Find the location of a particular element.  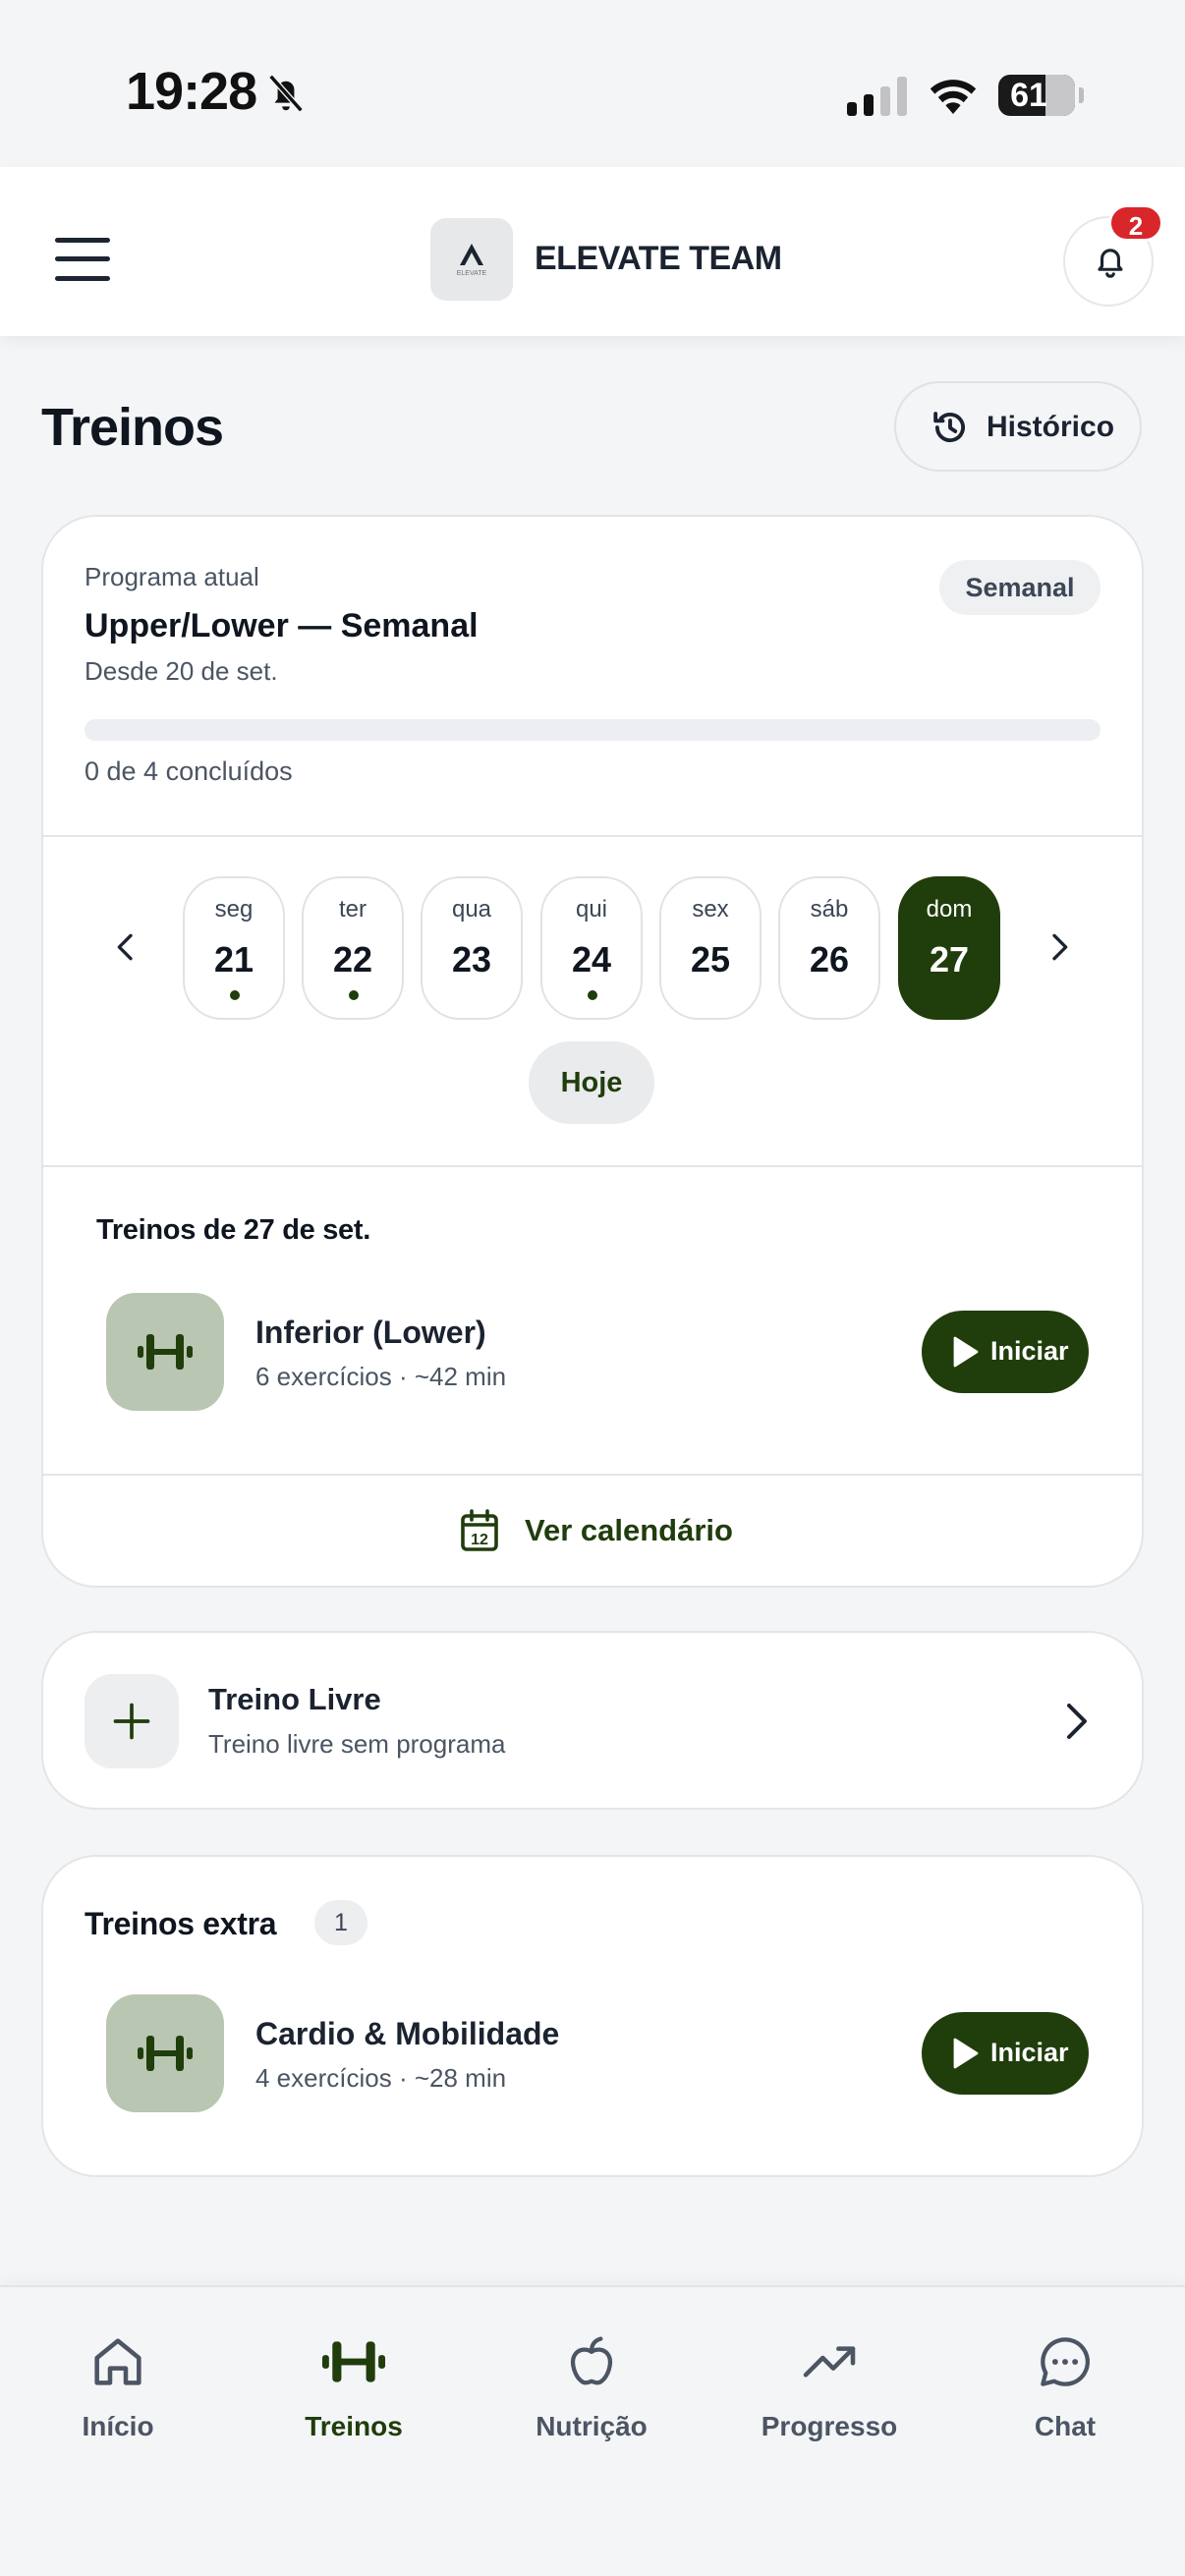

nav-label: Início is located at coordinates (118, 2426).